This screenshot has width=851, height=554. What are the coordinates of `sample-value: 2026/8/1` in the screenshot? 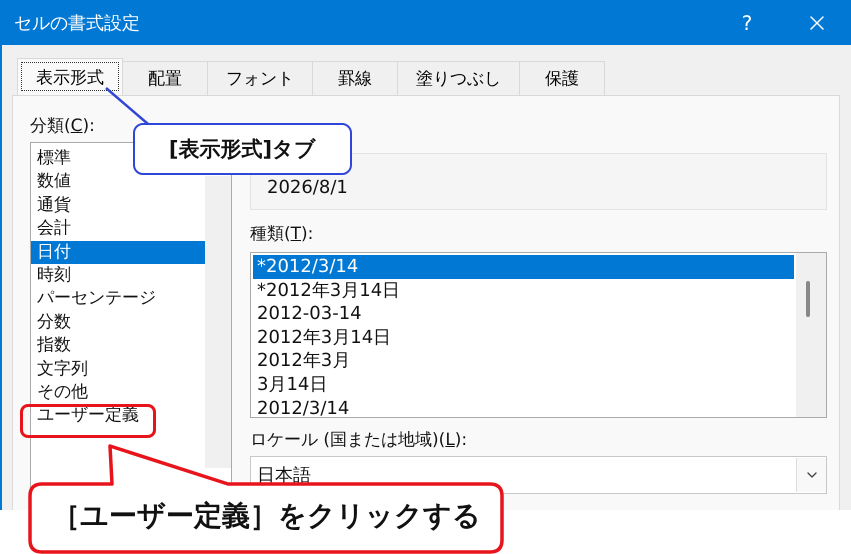 It's located at (307, 187).